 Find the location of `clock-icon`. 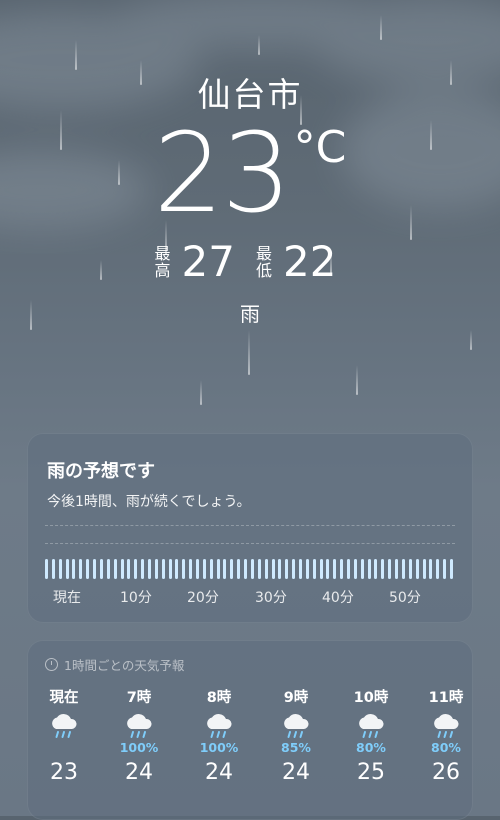

clock-icon is located at coordinates (51, 664).